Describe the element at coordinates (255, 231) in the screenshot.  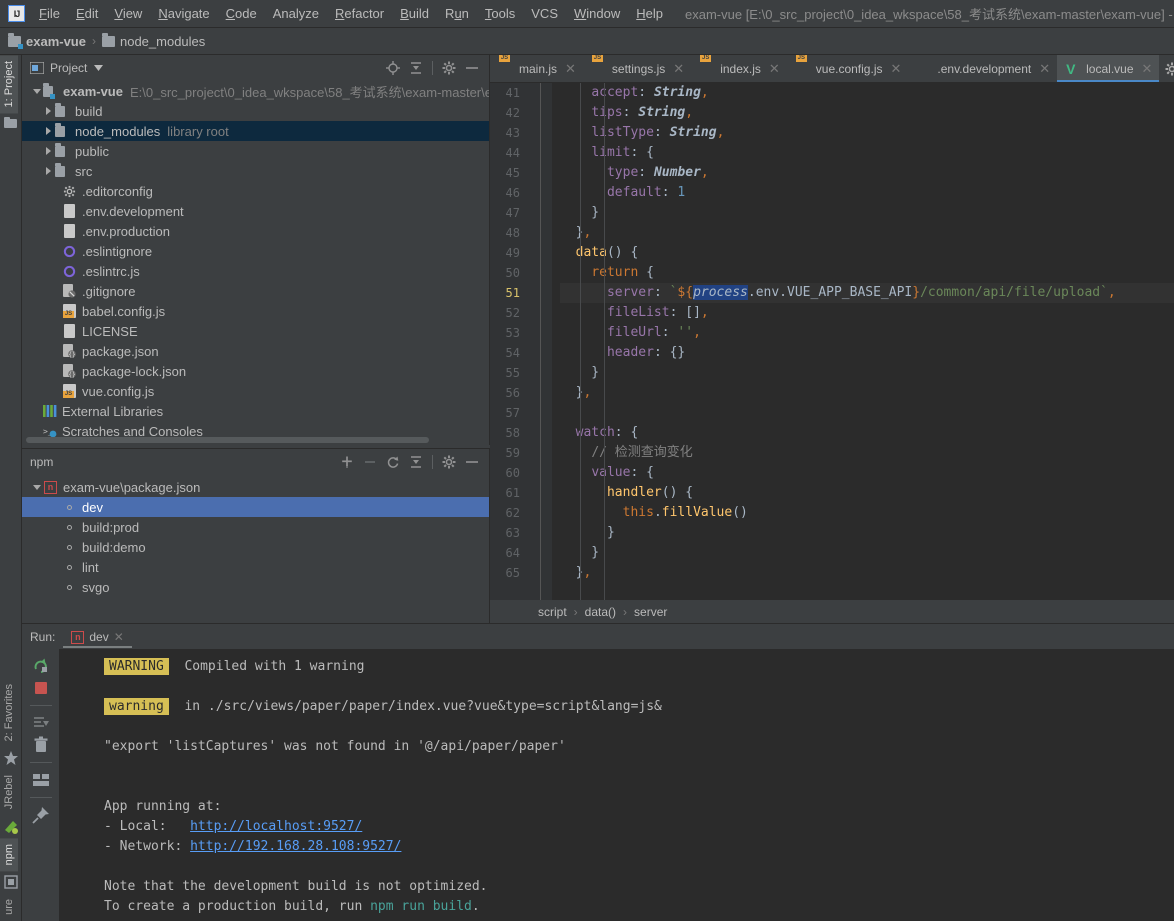
I see `tree-row-env-production: .env.production` at that location.